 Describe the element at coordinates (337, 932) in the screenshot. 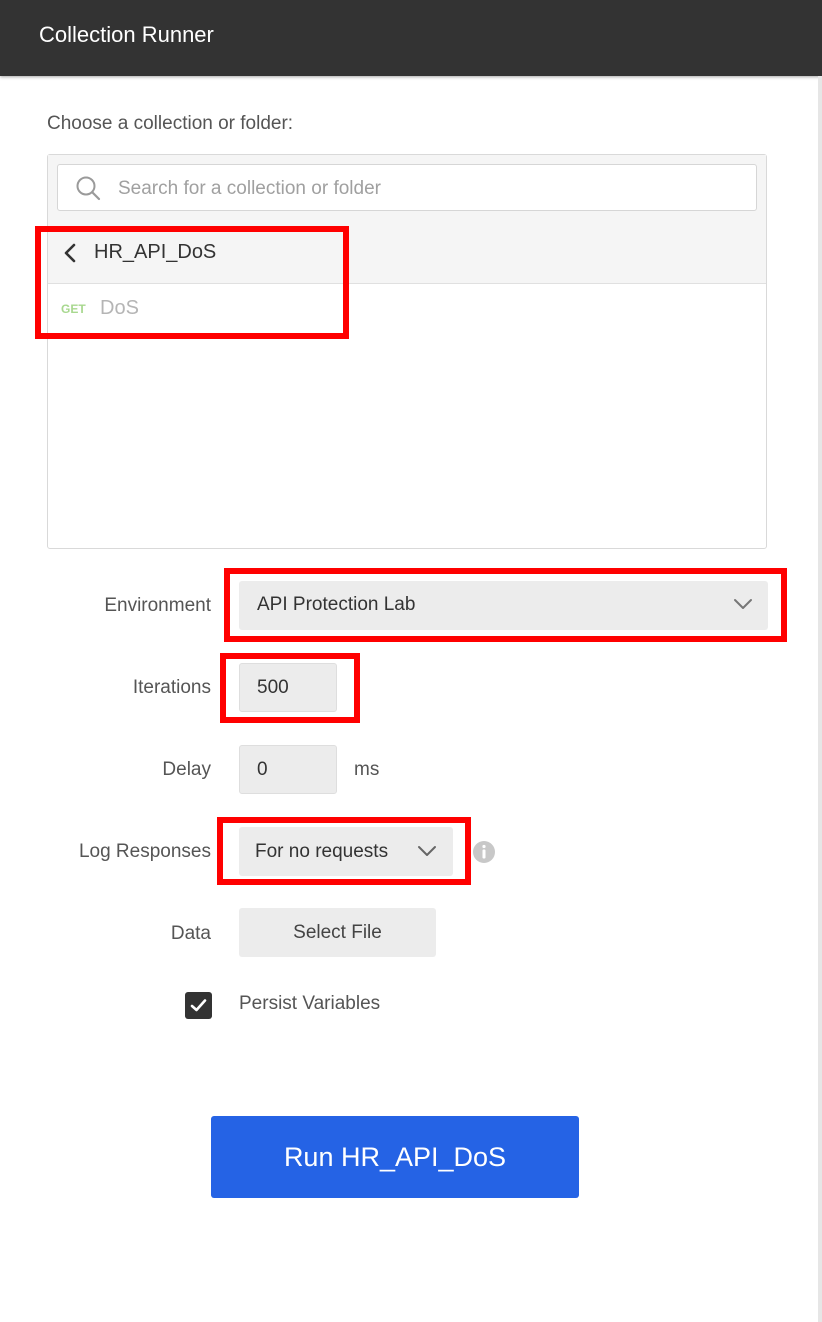

I see `select-file-button: Select File` at that location.